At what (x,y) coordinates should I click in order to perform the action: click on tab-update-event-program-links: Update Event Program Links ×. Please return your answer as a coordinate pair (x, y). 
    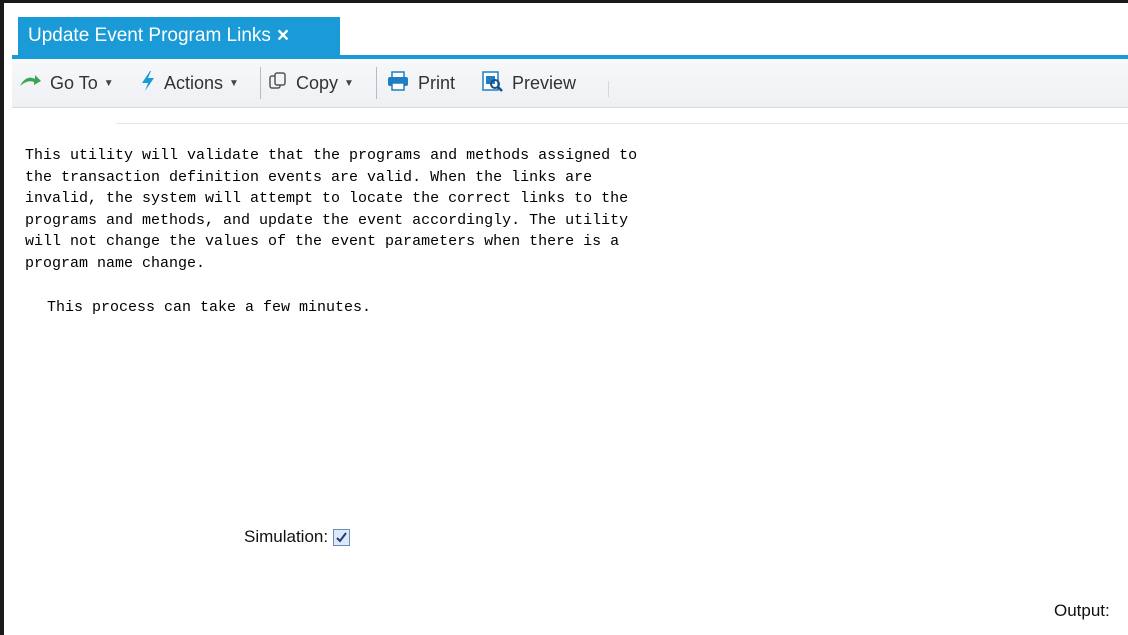
    Looking at the image, I should click on (179, 36).